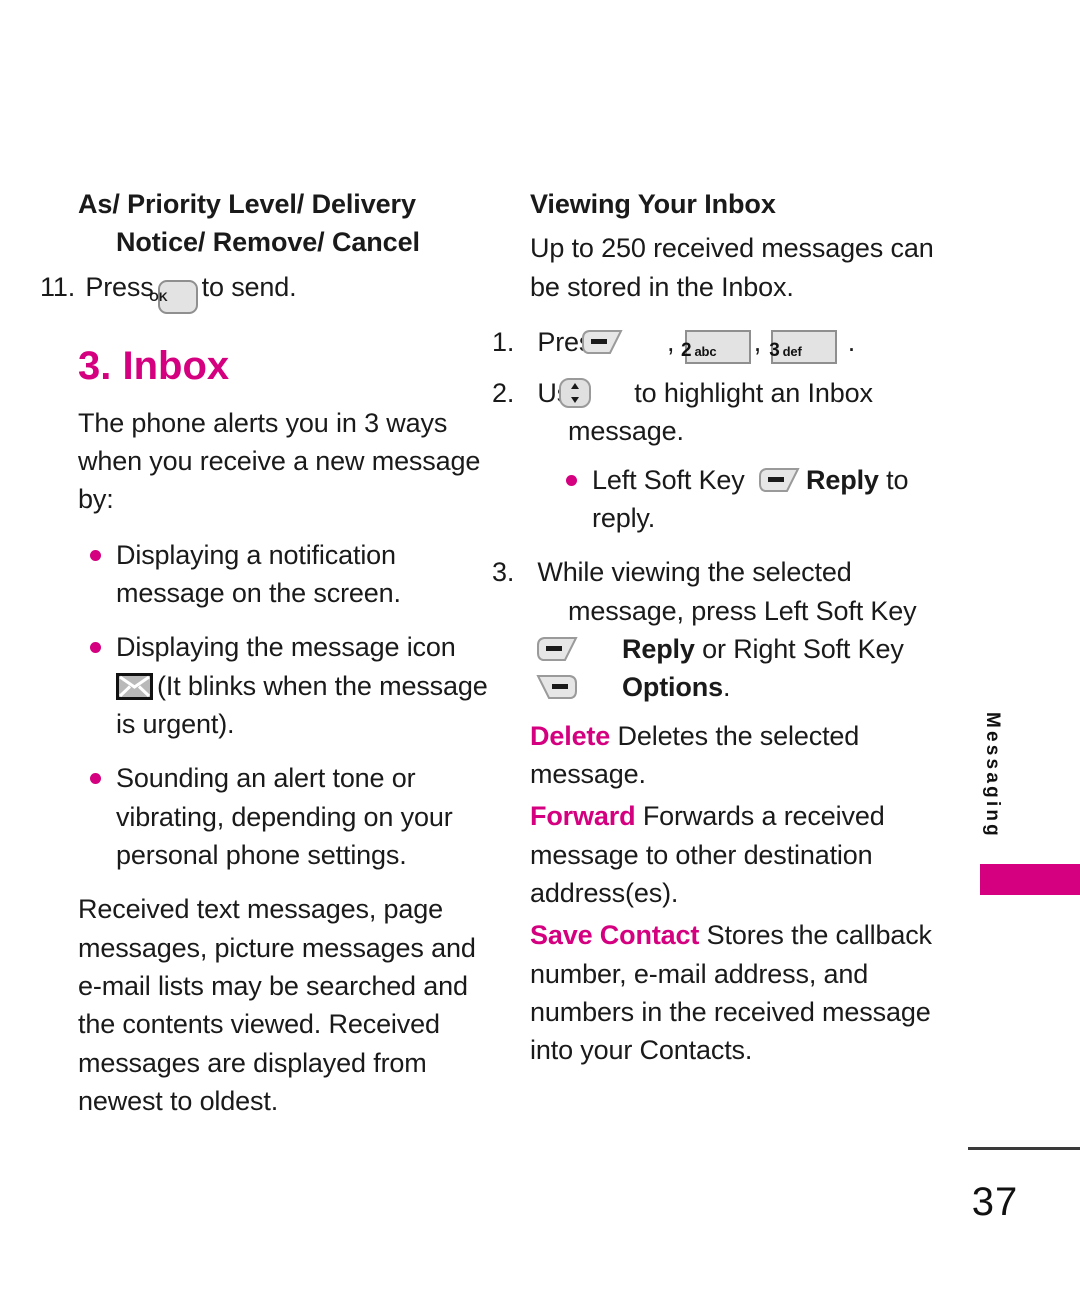  Describe the element at coordinates (249, 286) in the screenshot. I see `step-text-after: to send.` at that location.